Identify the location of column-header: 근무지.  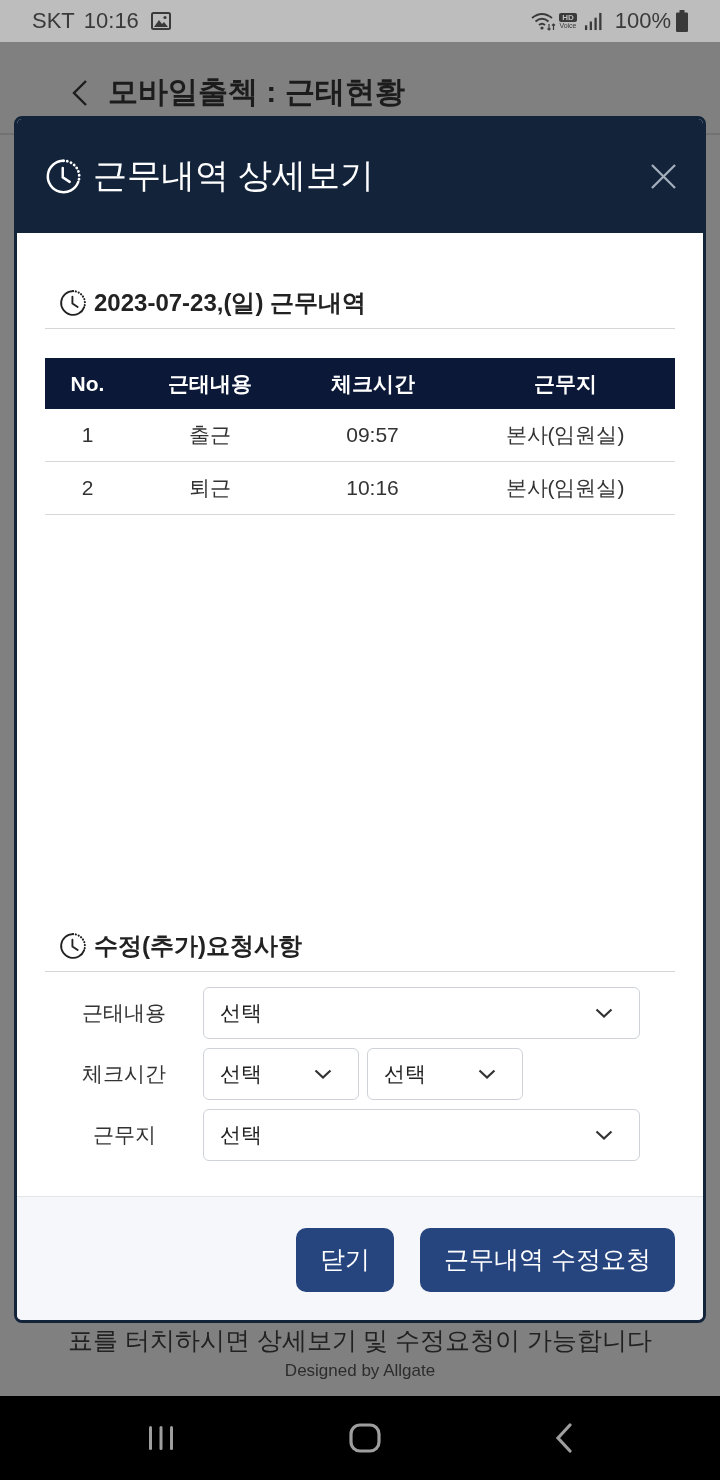
(565, 383).